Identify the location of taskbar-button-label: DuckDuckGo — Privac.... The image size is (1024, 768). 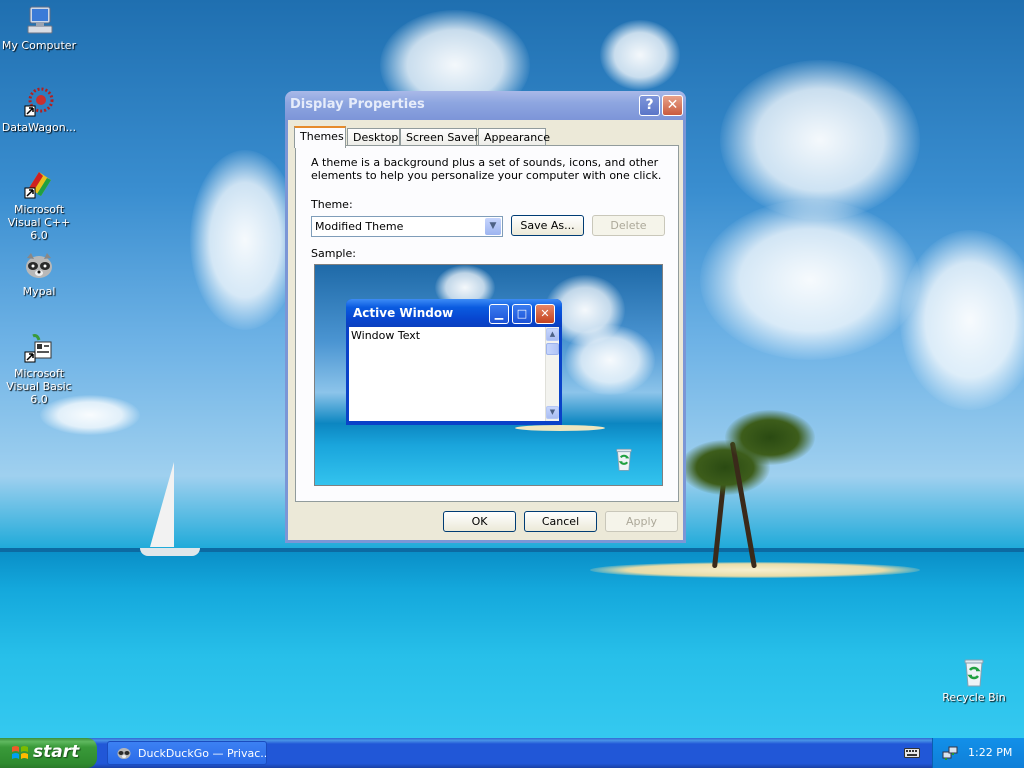
(202, 753).